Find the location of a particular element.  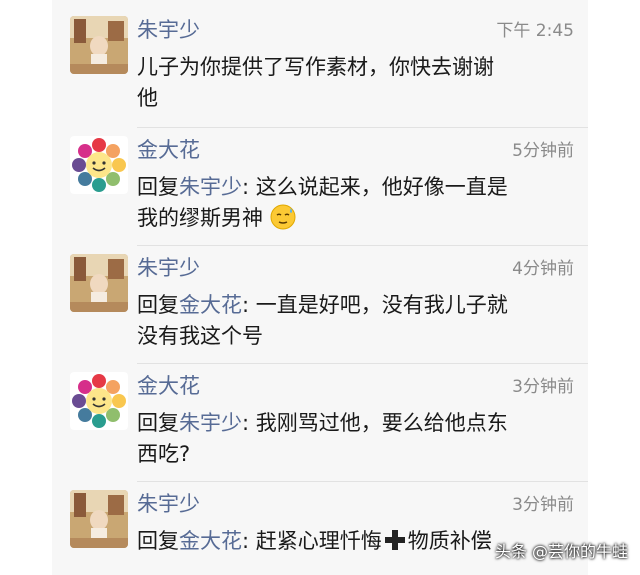

comment-line: 回复金大花: 一直是好吧，没有我儿子就 is located at coordinates (361, 305).